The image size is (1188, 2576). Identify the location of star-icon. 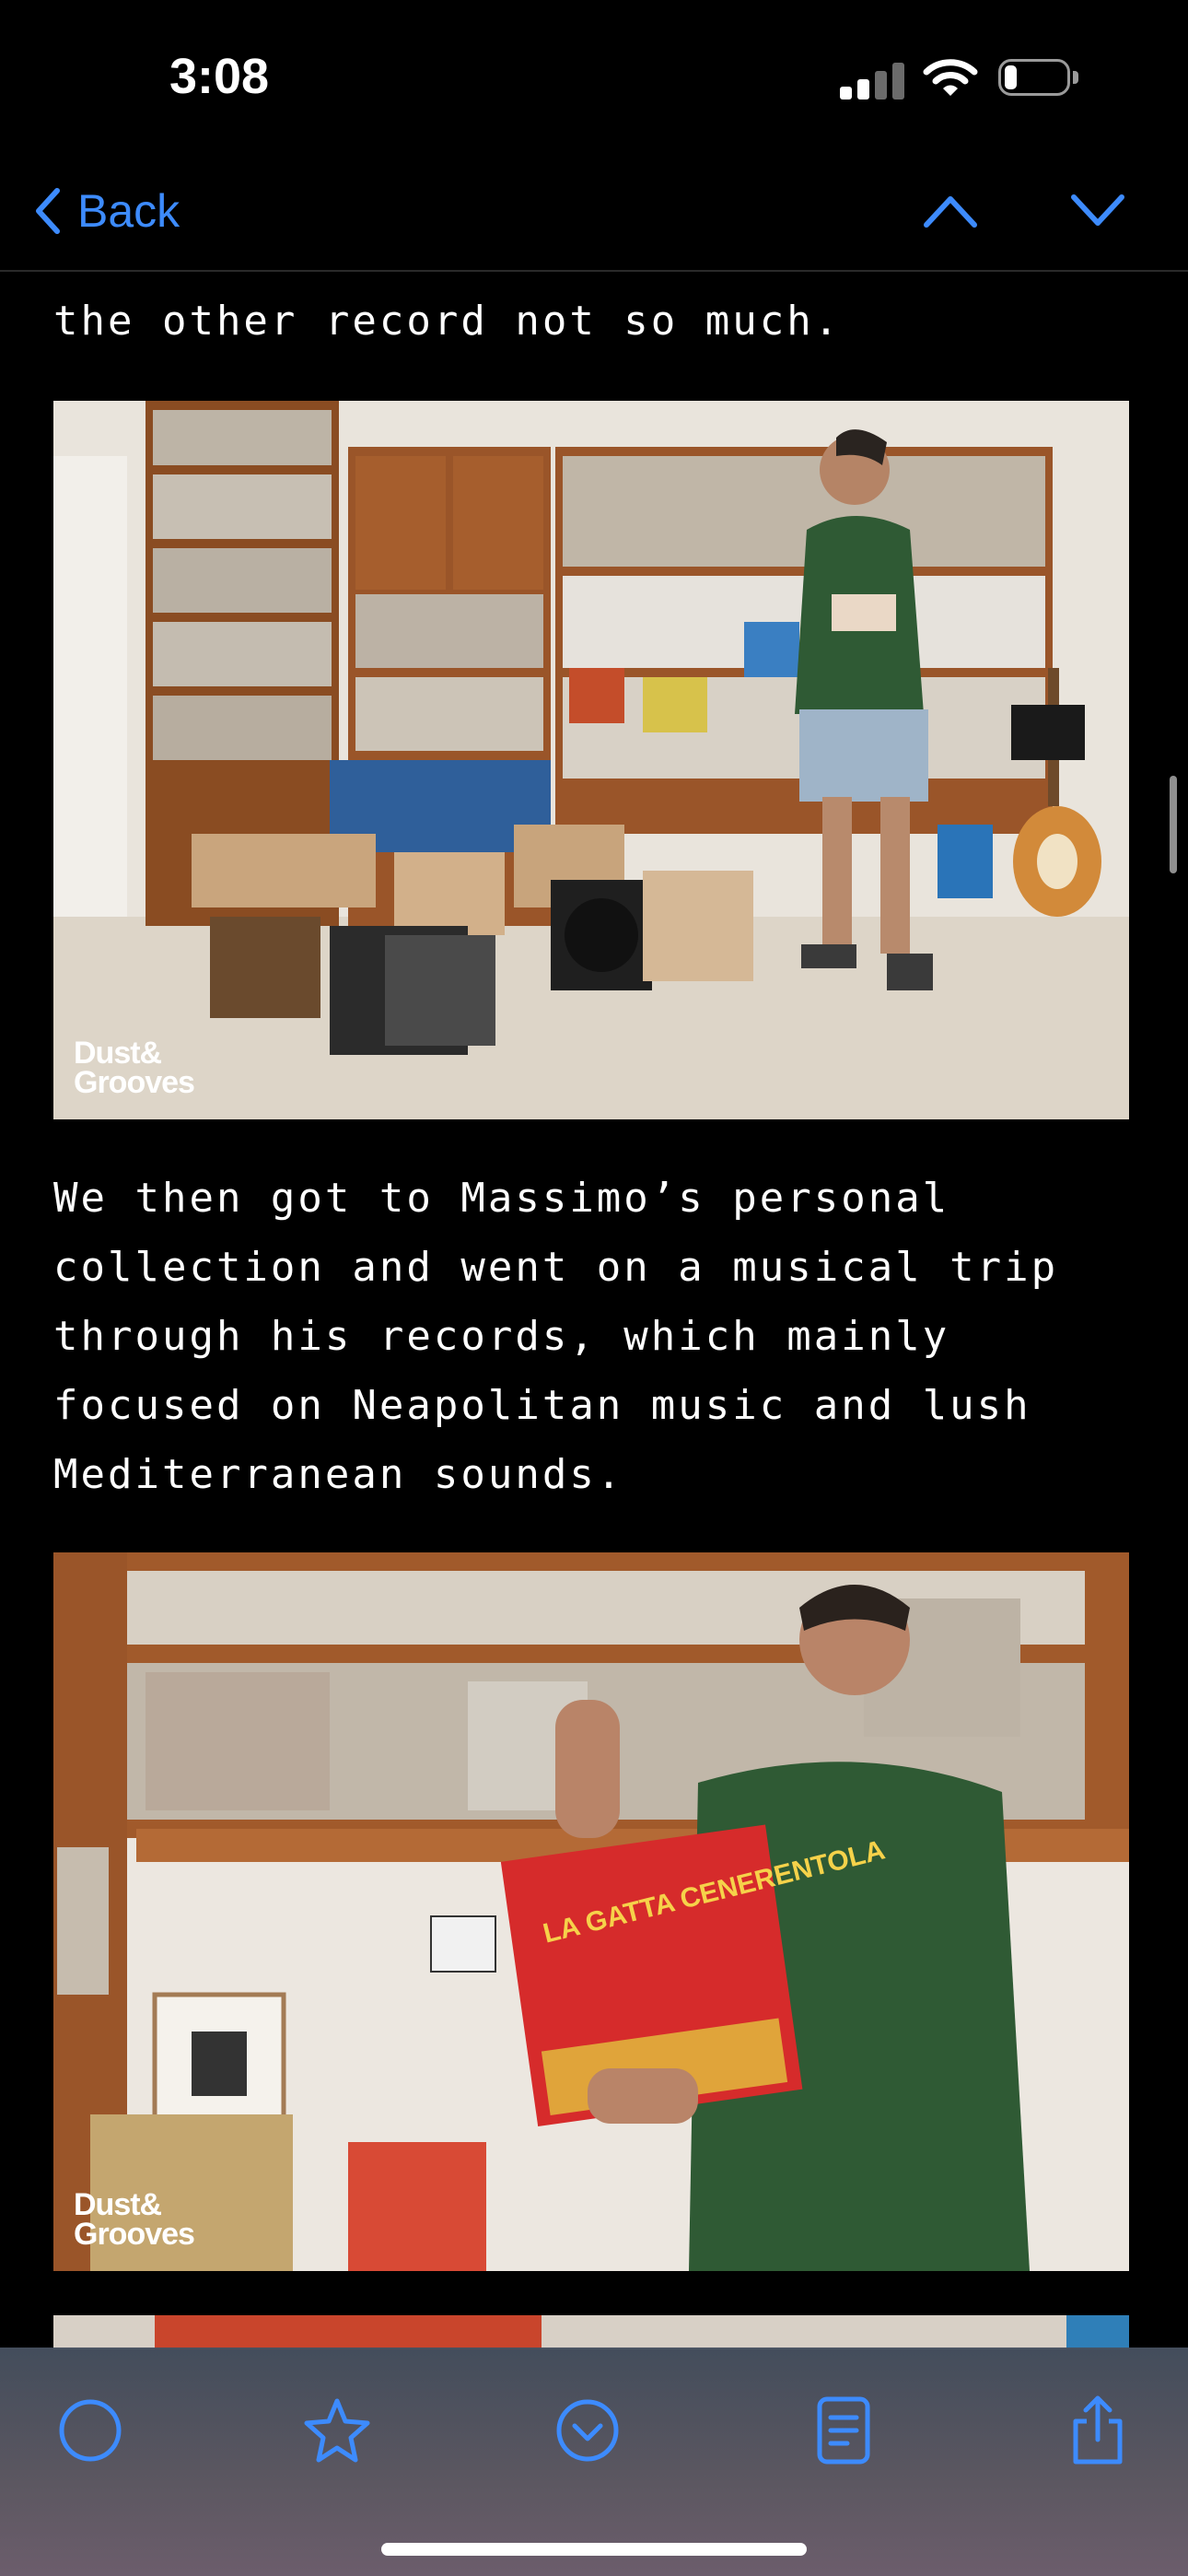
(337, 2430).